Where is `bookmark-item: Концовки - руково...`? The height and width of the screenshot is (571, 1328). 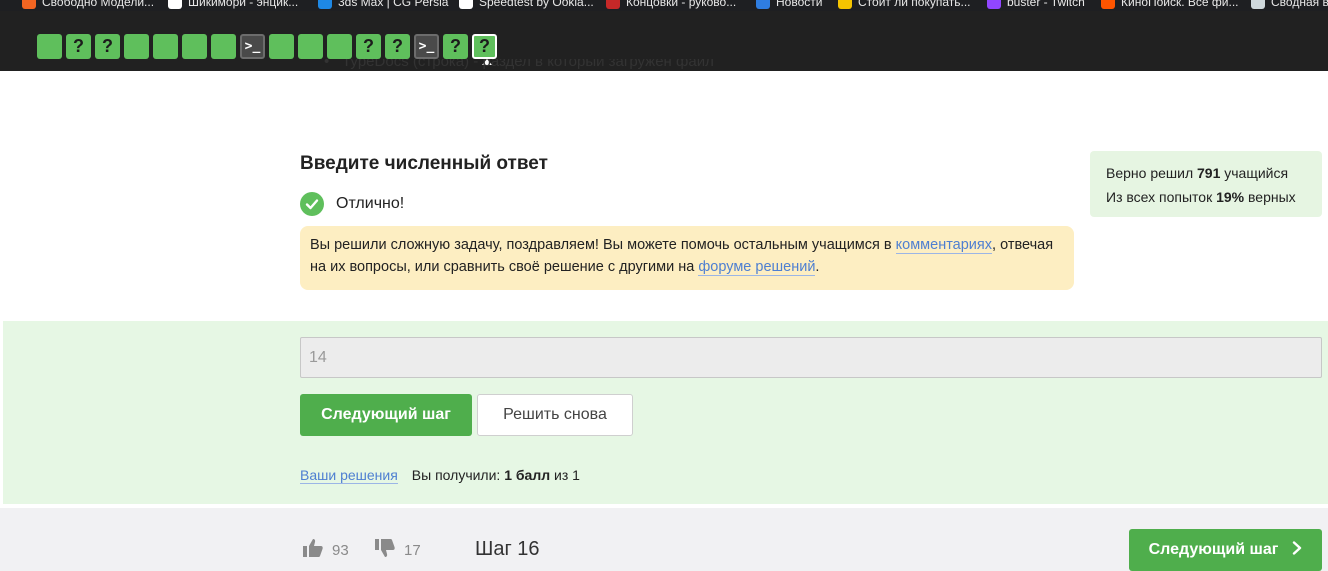 bookmark-item: Концовки - руково... is located at coordinates (671, 4).